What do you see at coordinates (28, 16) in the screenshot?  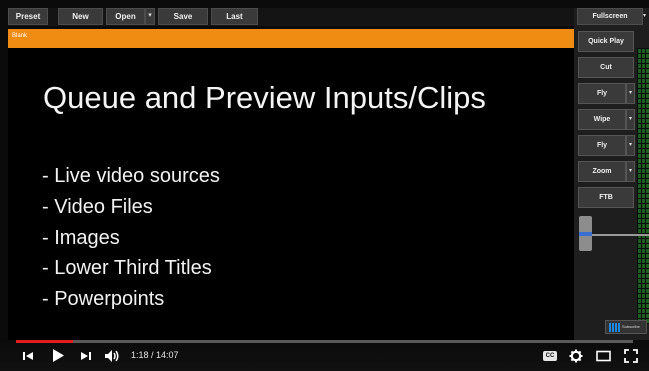 I see `preset-button: Preset` at bounding box center [28, 16].